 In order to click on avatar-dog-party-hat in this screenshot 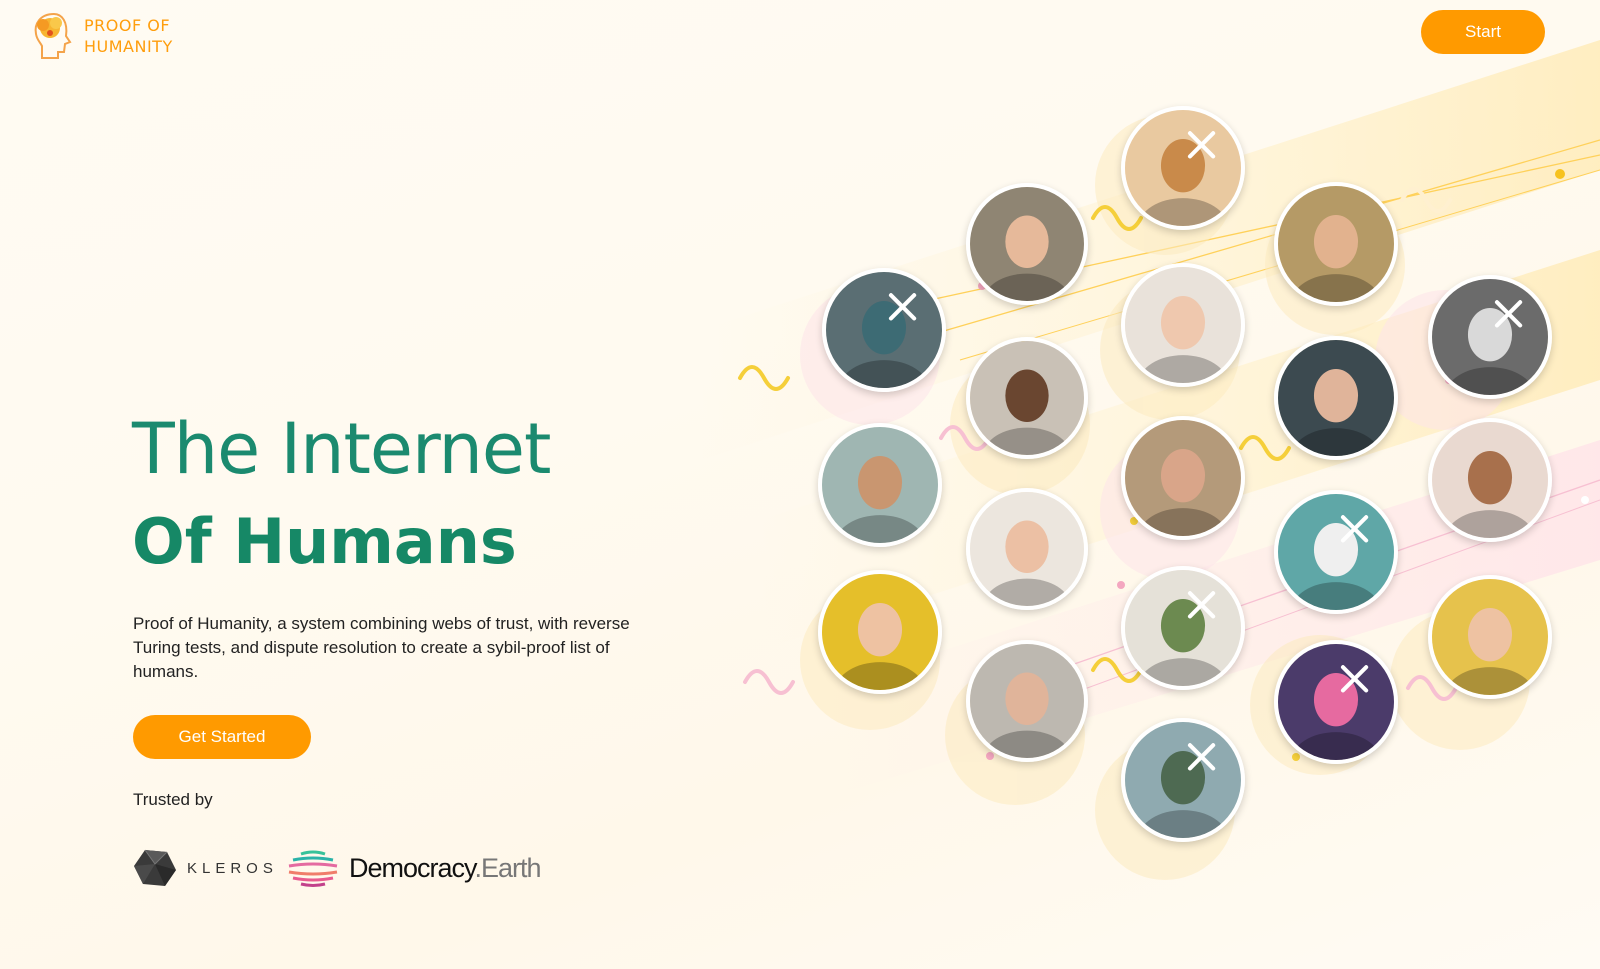, I will do `click(1183, 168)`.